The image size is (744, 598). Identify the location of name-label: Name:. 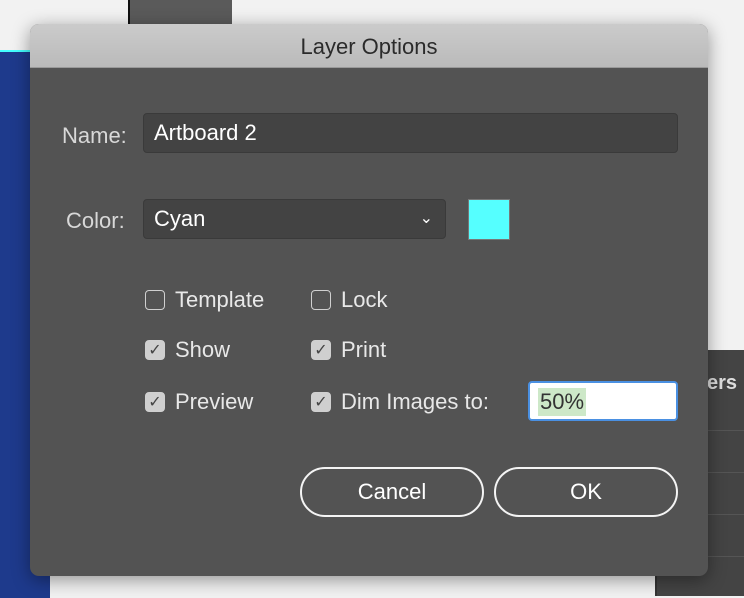
(94, 135).